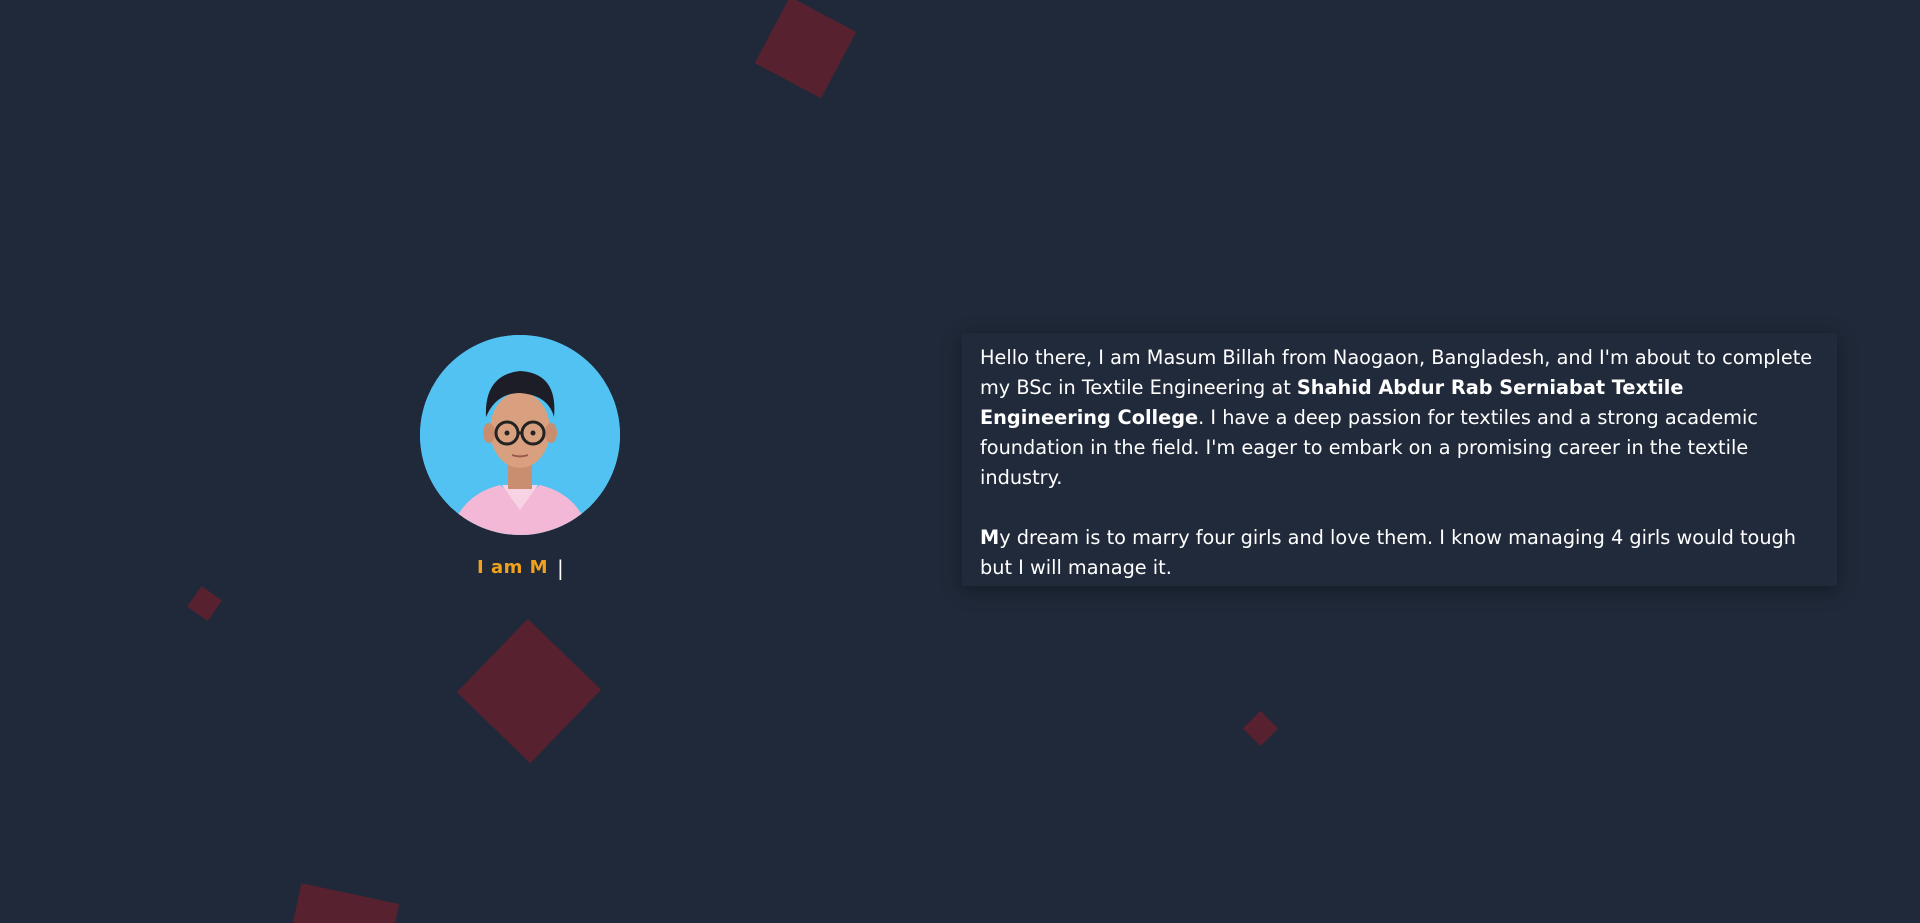 The height and width of the screenshot is (923, 1920). I want to click on person-portrait-icon, so click(520, 435).